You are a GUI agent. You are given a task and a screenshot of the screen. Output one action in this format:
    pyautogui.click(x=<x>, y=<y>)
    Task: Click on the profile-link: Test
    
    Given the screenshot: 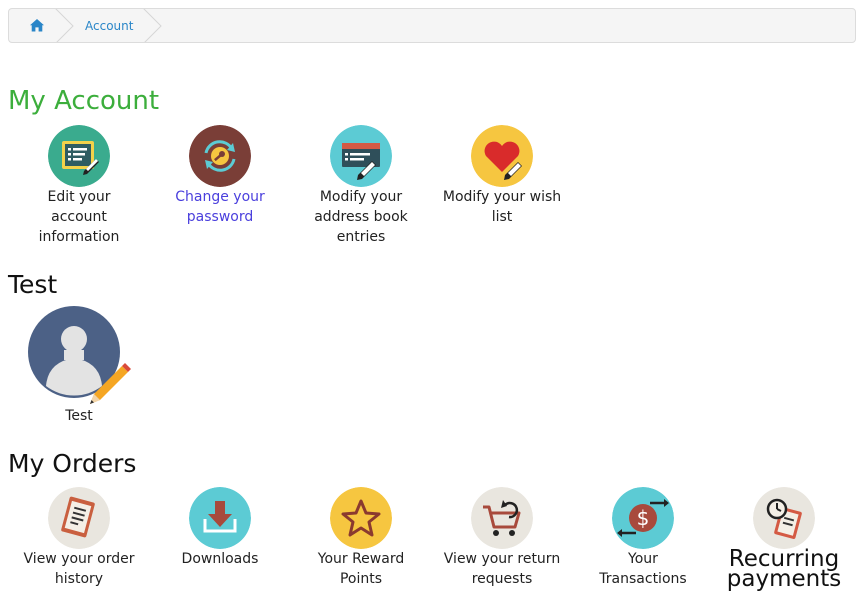 What is the action you would take?
    pyautogui.click(x=79, y=366)
    